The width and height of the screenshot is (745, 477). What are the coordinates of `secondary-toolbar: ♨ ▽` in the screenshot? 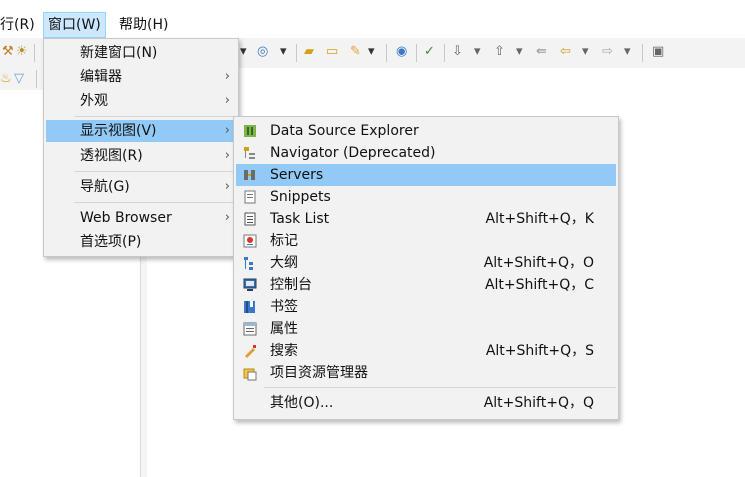 It's located at (24, 79).